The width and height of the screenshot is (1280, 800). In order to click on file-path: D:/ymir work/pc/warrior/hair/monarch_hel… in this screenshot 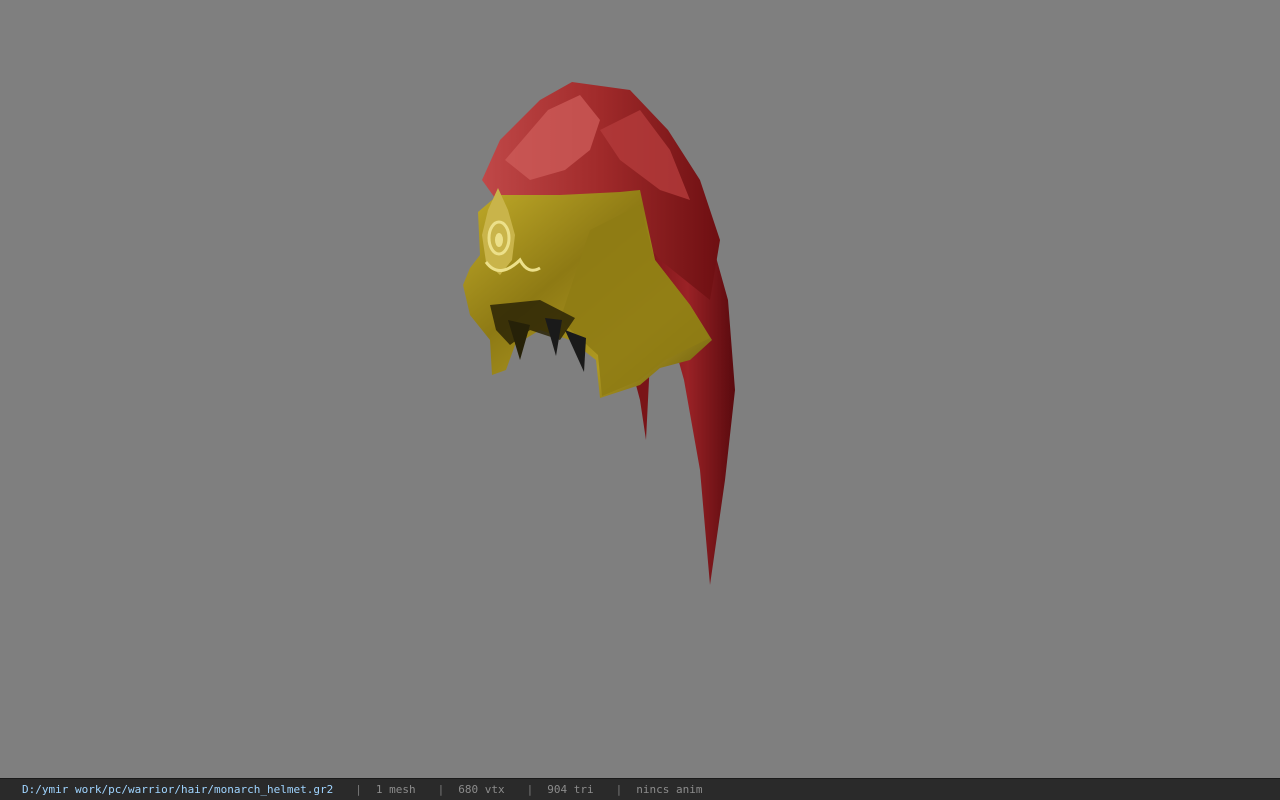, I will do `click(178, 789)`.